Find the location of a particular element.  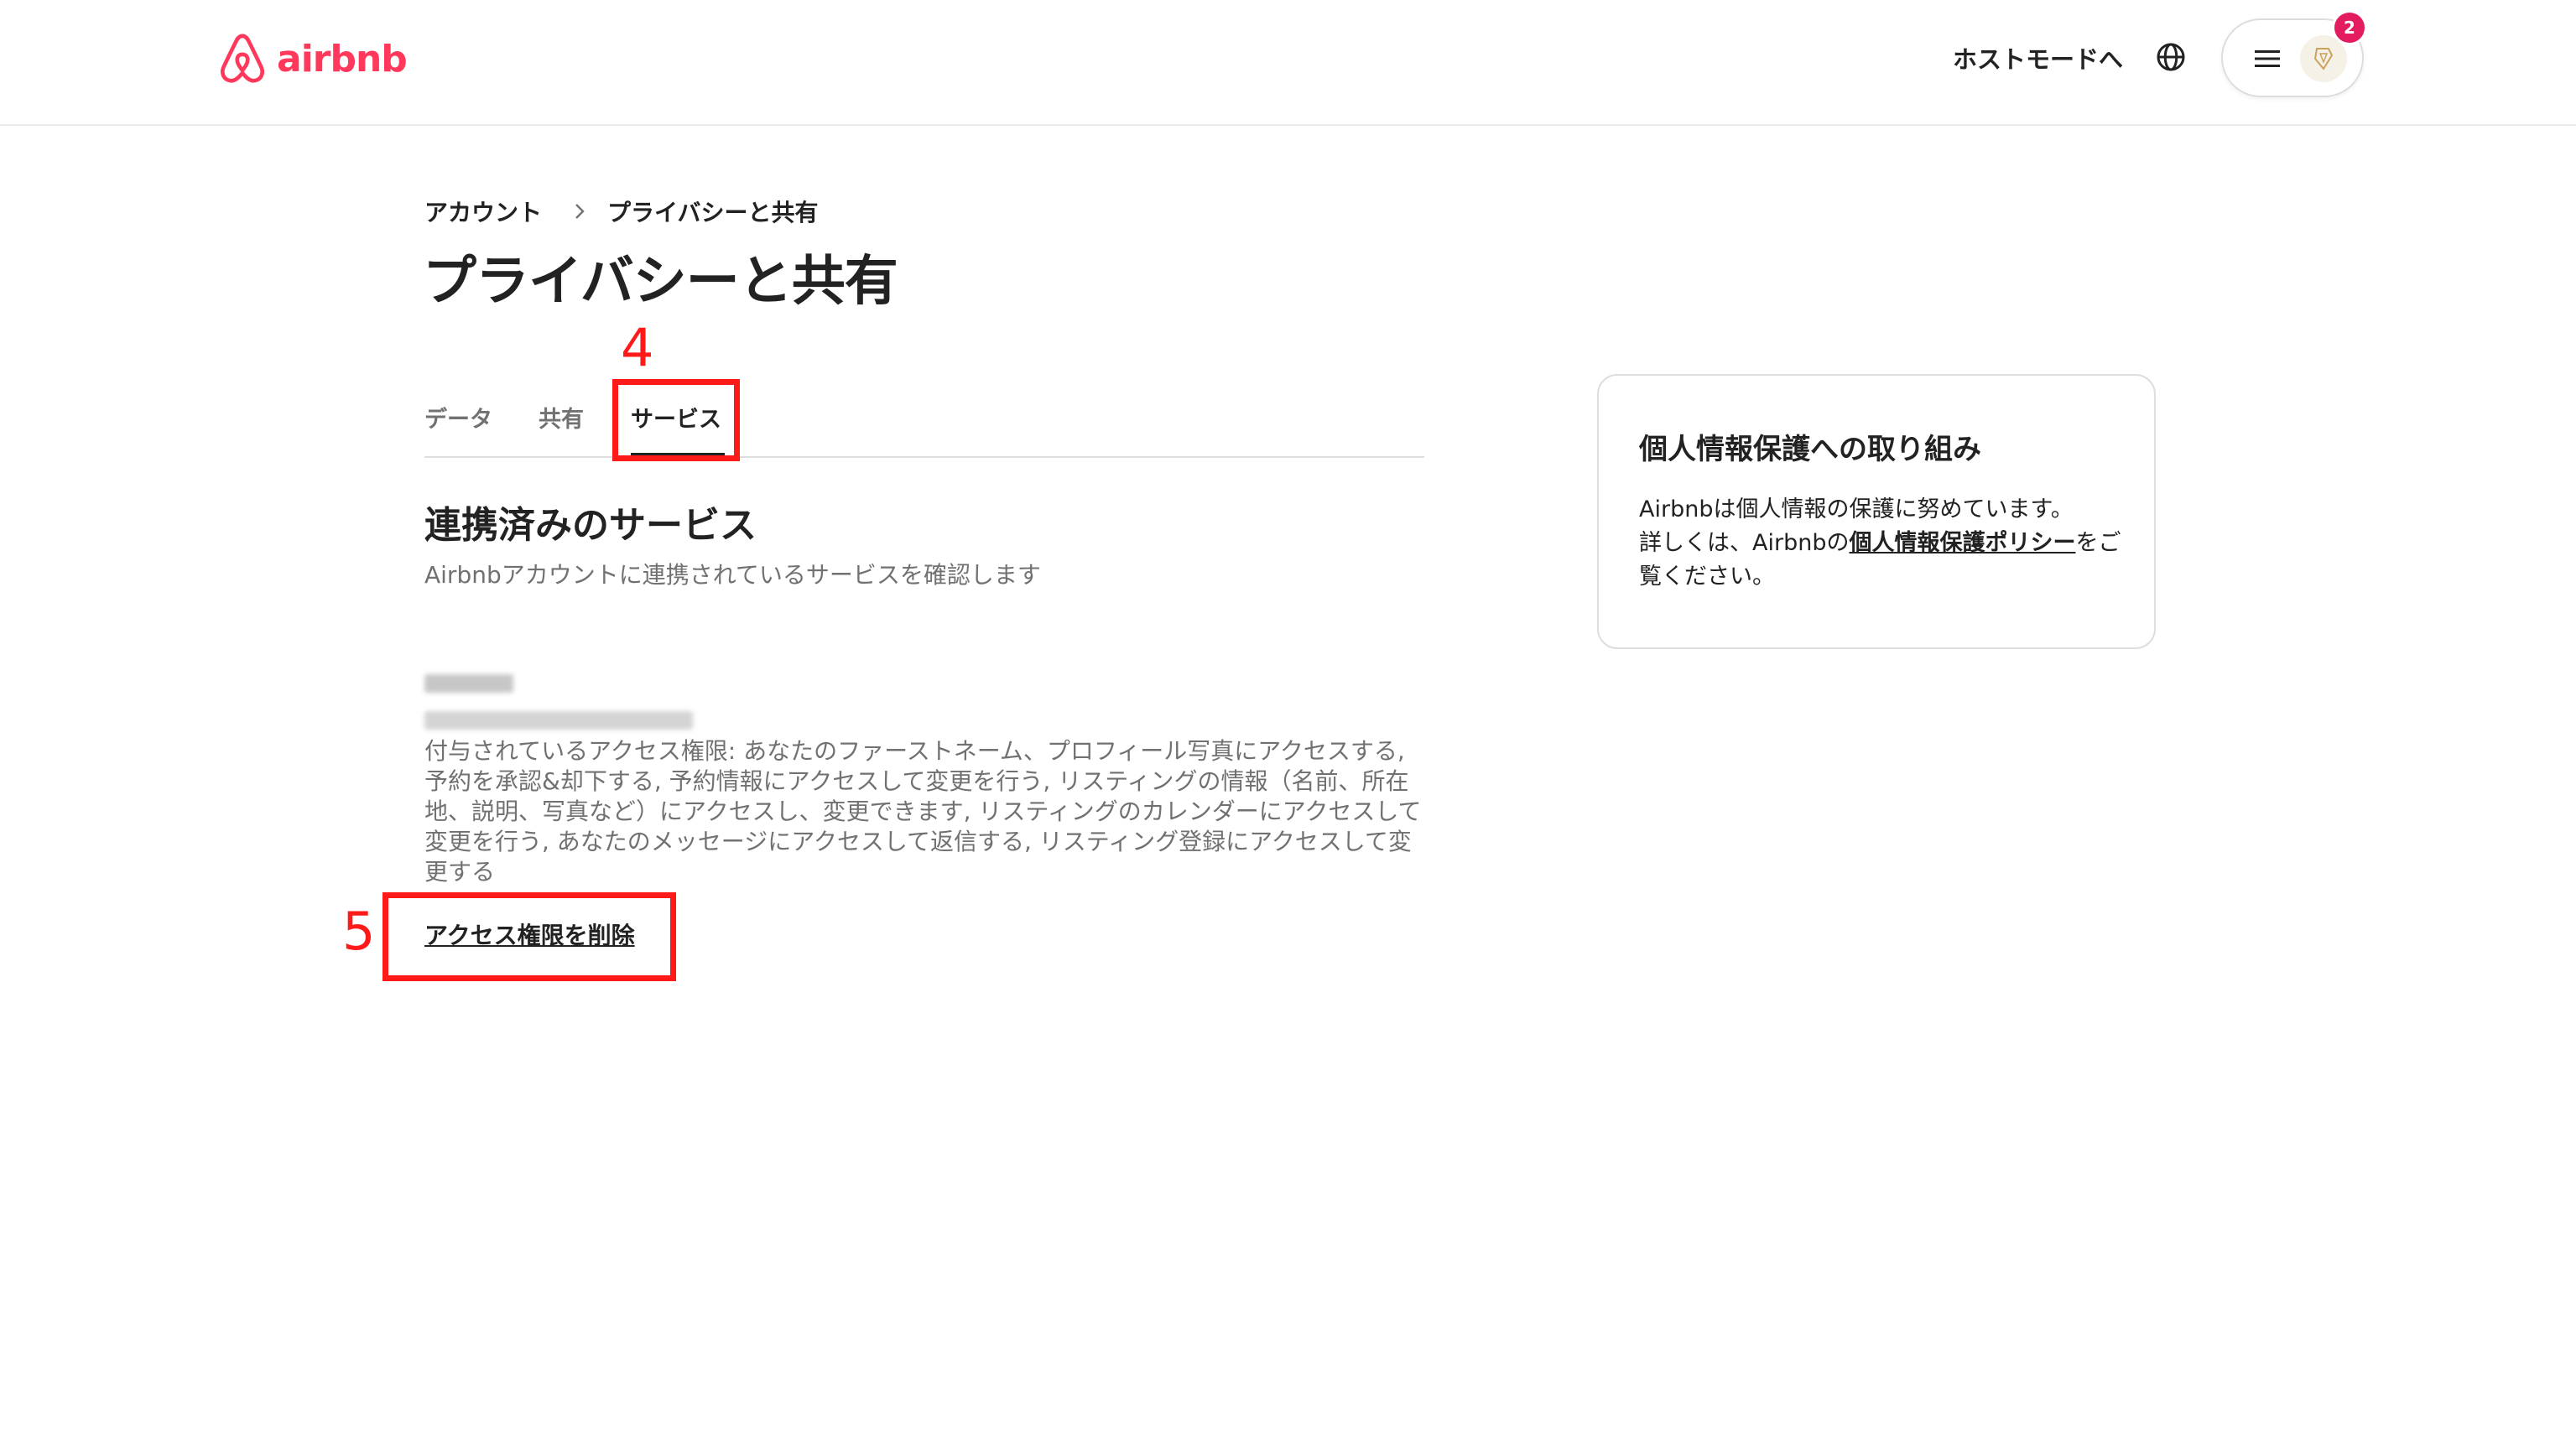

privacy-policy-link: 個人情報保護ポリシー is located at coordinates (1962, 543).